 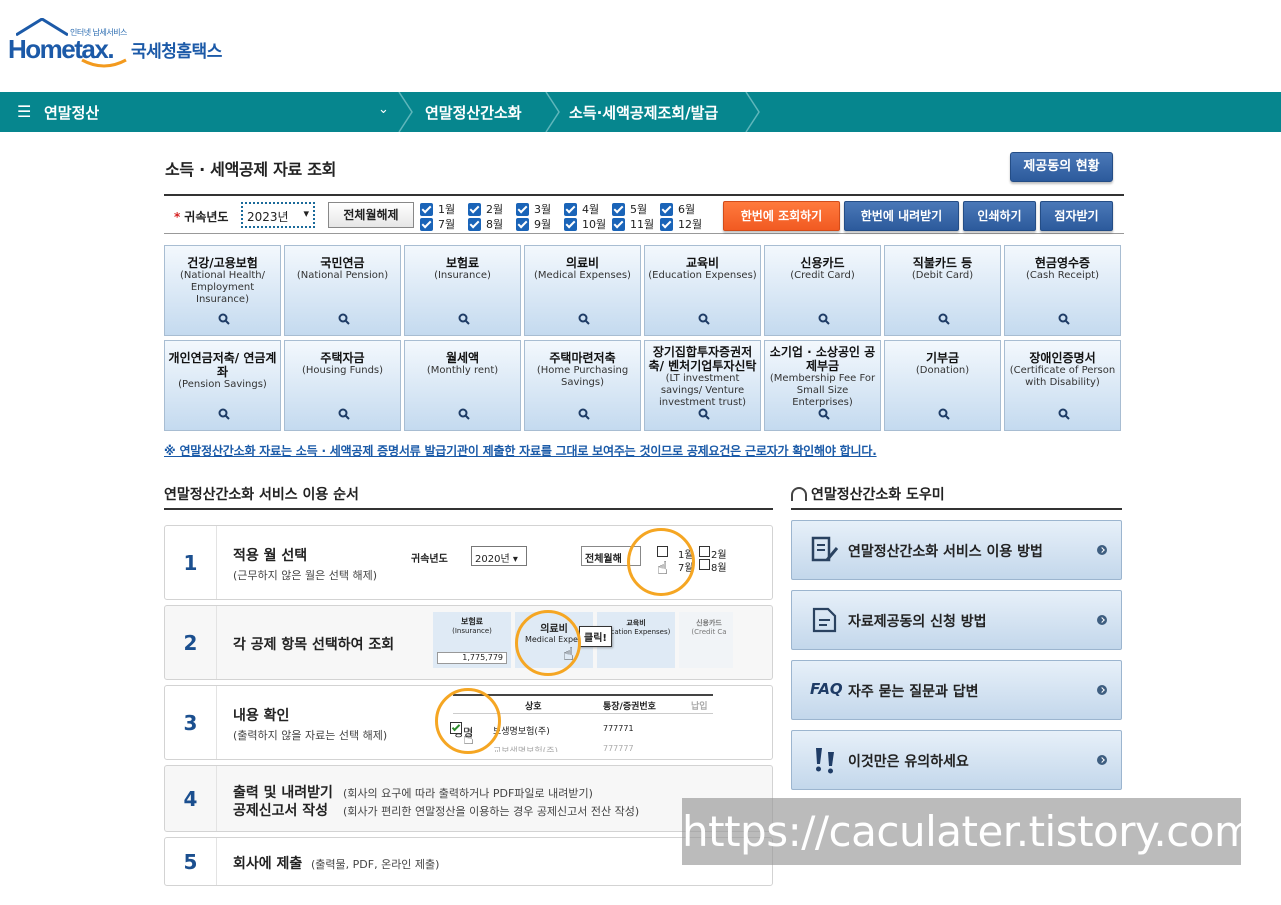 I want to click on headset-icon, so click(x=799, y=494).